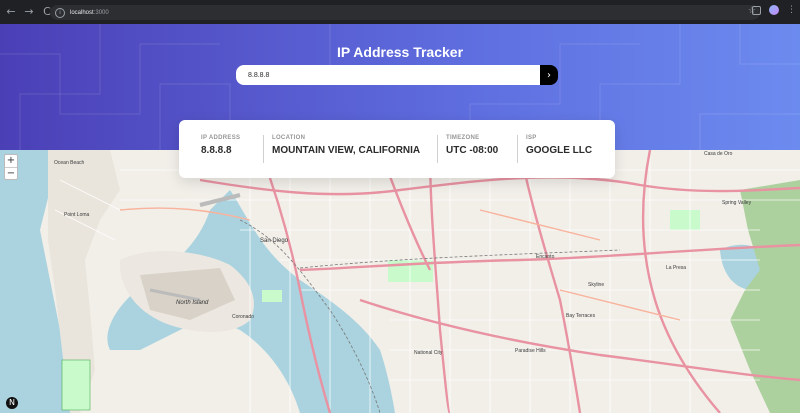 This screenshot has width=800, height=413. Describe the element at coordinates (274, 241) in the screenshot. I see `map-label-san-diego: San Diego` at that location.